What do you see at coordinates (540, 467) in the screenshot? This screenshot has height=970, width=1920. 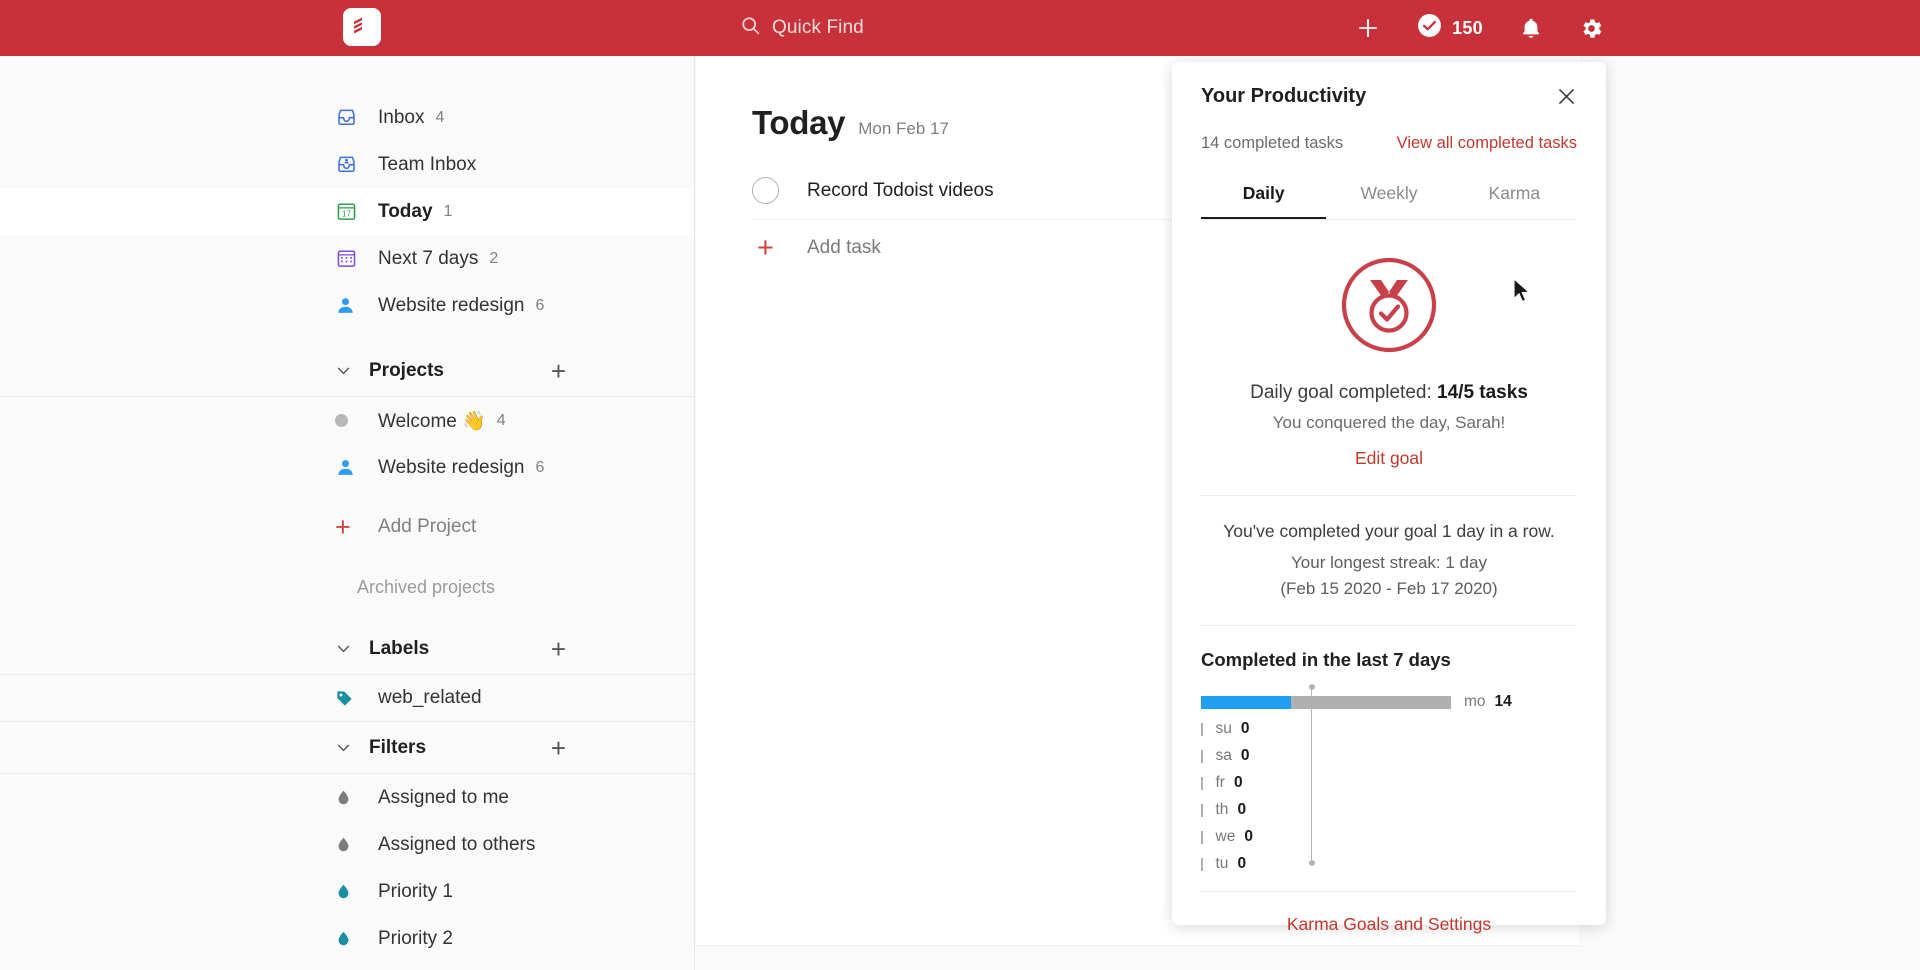 I see `project-item-count: 6` at bounding box center [540, 467].